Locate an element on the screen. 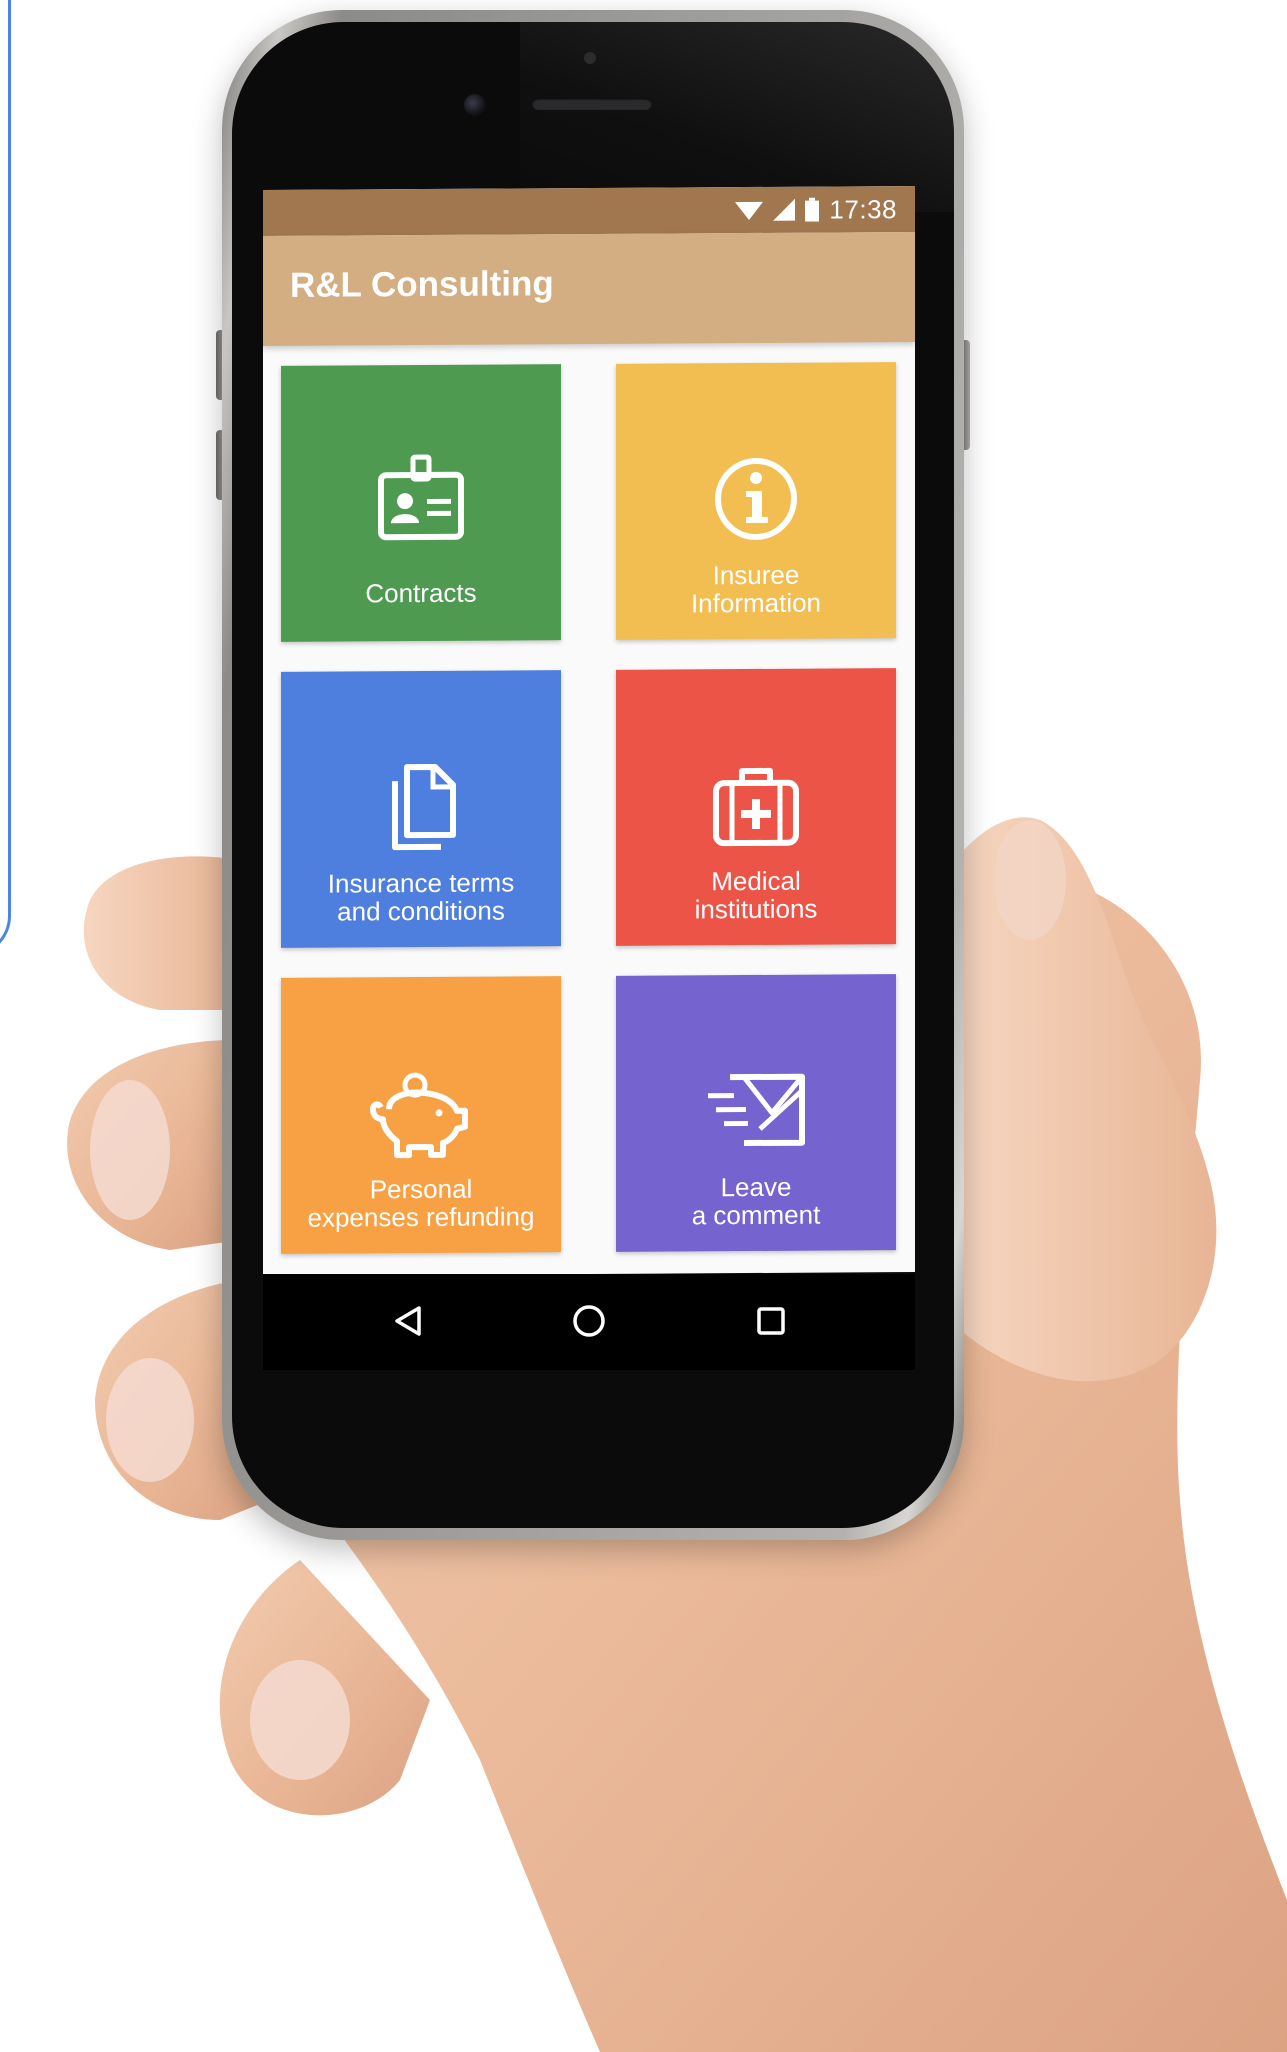 This screenshot has width=1287, height=2052. tile-label: Contracts is located at coordinates (421, 593).